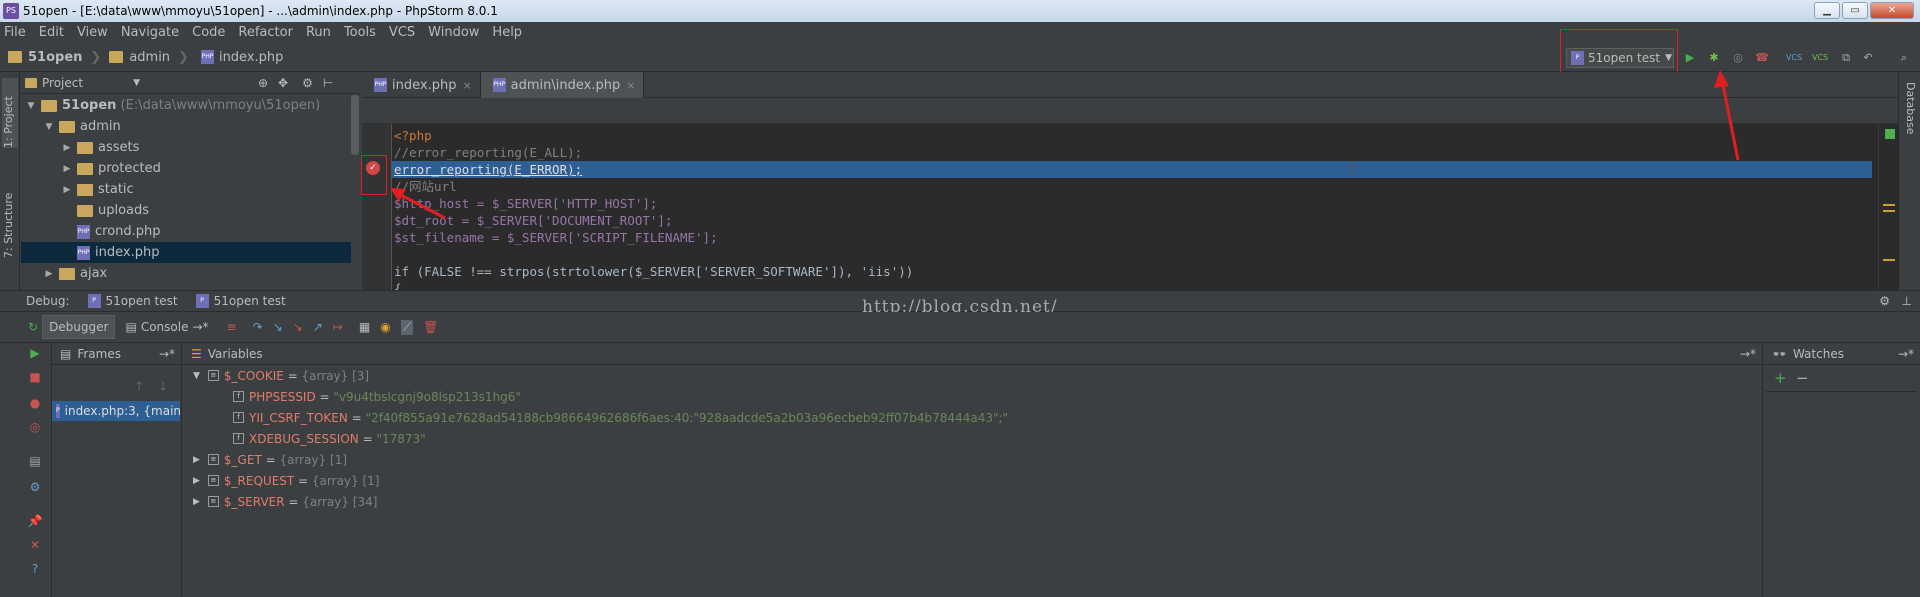 Image resolution: width=1920 pixels, height=597 pixels. Describe the element at coordinates (196, 353) in the screenshot. I see `variables-icon: ☰` at that location.